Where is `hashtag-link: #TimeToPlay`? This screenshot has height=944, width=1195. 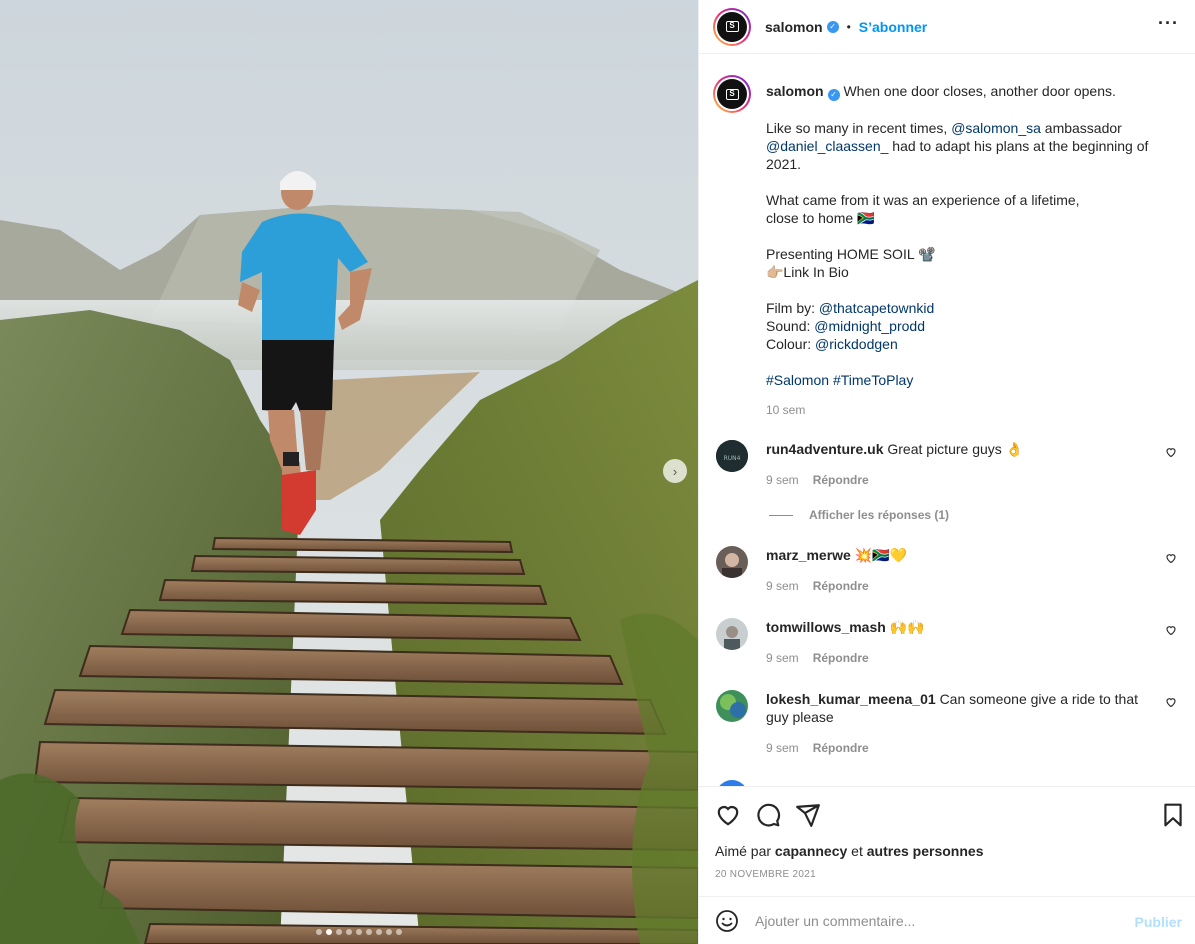 hashtag-link: #TimeToPlay is located at coordinates (873, 380).